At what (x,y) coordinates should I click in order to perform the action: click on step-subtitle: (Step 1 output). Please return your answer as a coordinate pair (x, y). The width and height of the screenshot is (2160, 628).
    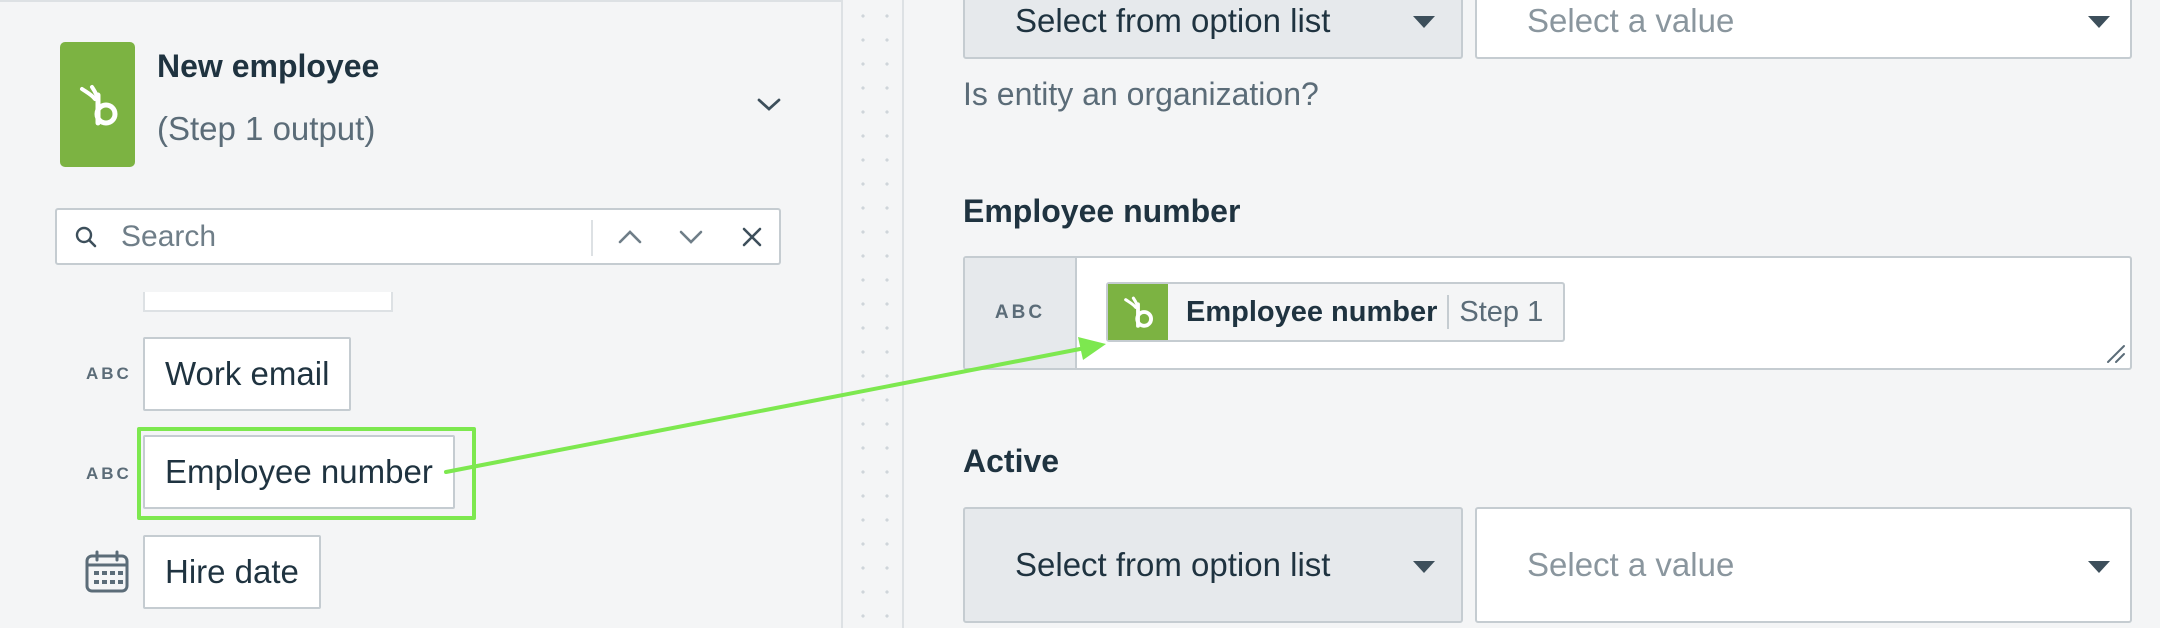
    Looking at the image, I should click on (266, 128).